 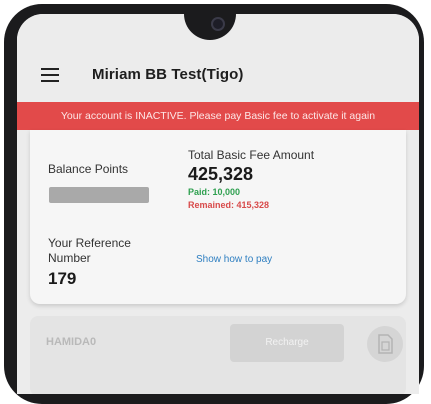 What do you see at coordinates (99, 195) in the screenshot?
I see `balance-points-value-redacted` at bounding box center [99, 195].